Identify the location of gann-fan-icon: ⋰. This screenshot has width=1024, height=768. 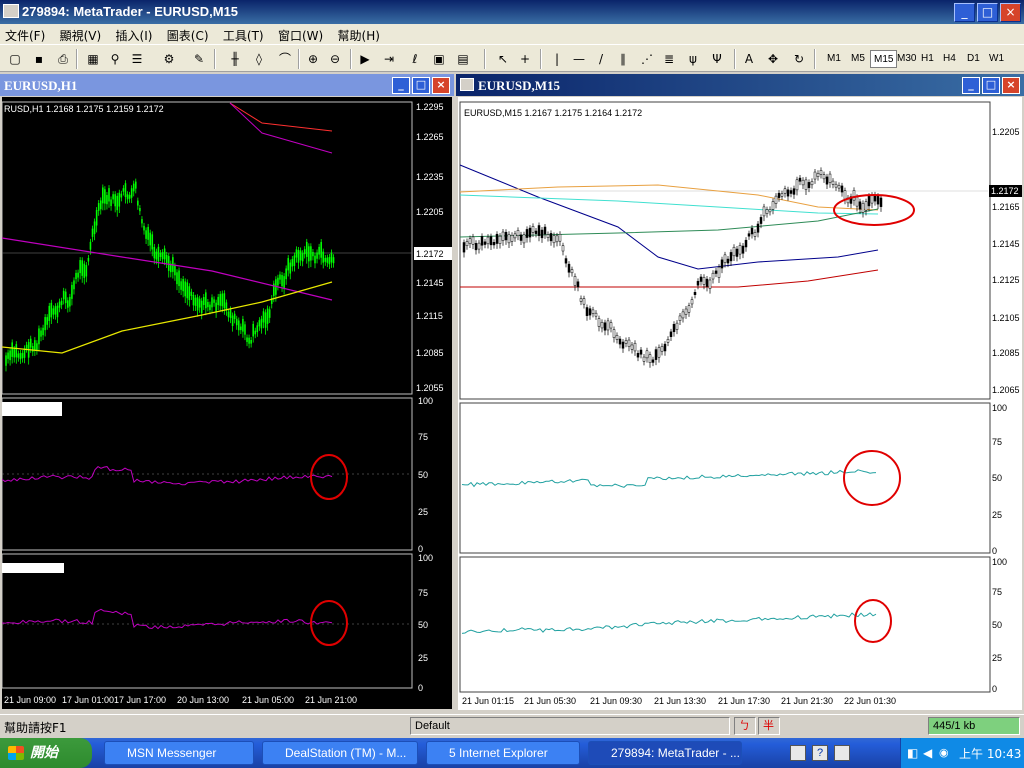
(647, 59).